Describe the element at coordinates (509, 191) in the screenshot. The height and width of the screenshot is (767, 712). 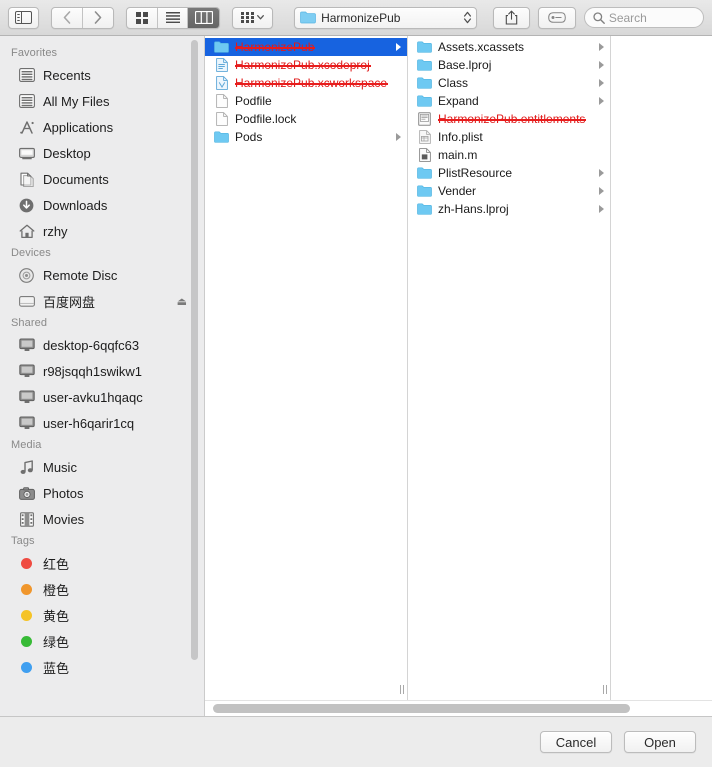
I see `file-row: Vender` at that location.